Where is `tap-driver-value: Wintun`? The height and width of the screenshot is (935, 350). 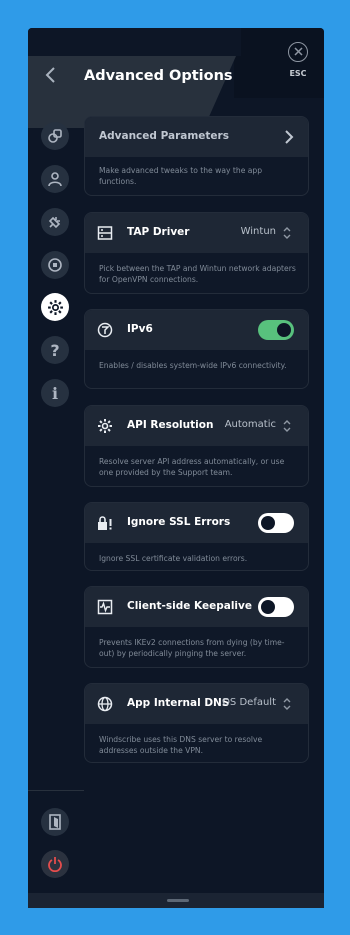 tap-driver-value: Wintun is located at coordinates (258, 231).